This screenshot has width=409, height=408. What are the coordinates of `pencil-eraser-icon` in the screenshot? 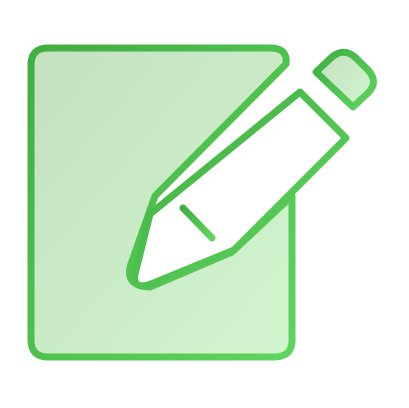 It's located at (344, 79).